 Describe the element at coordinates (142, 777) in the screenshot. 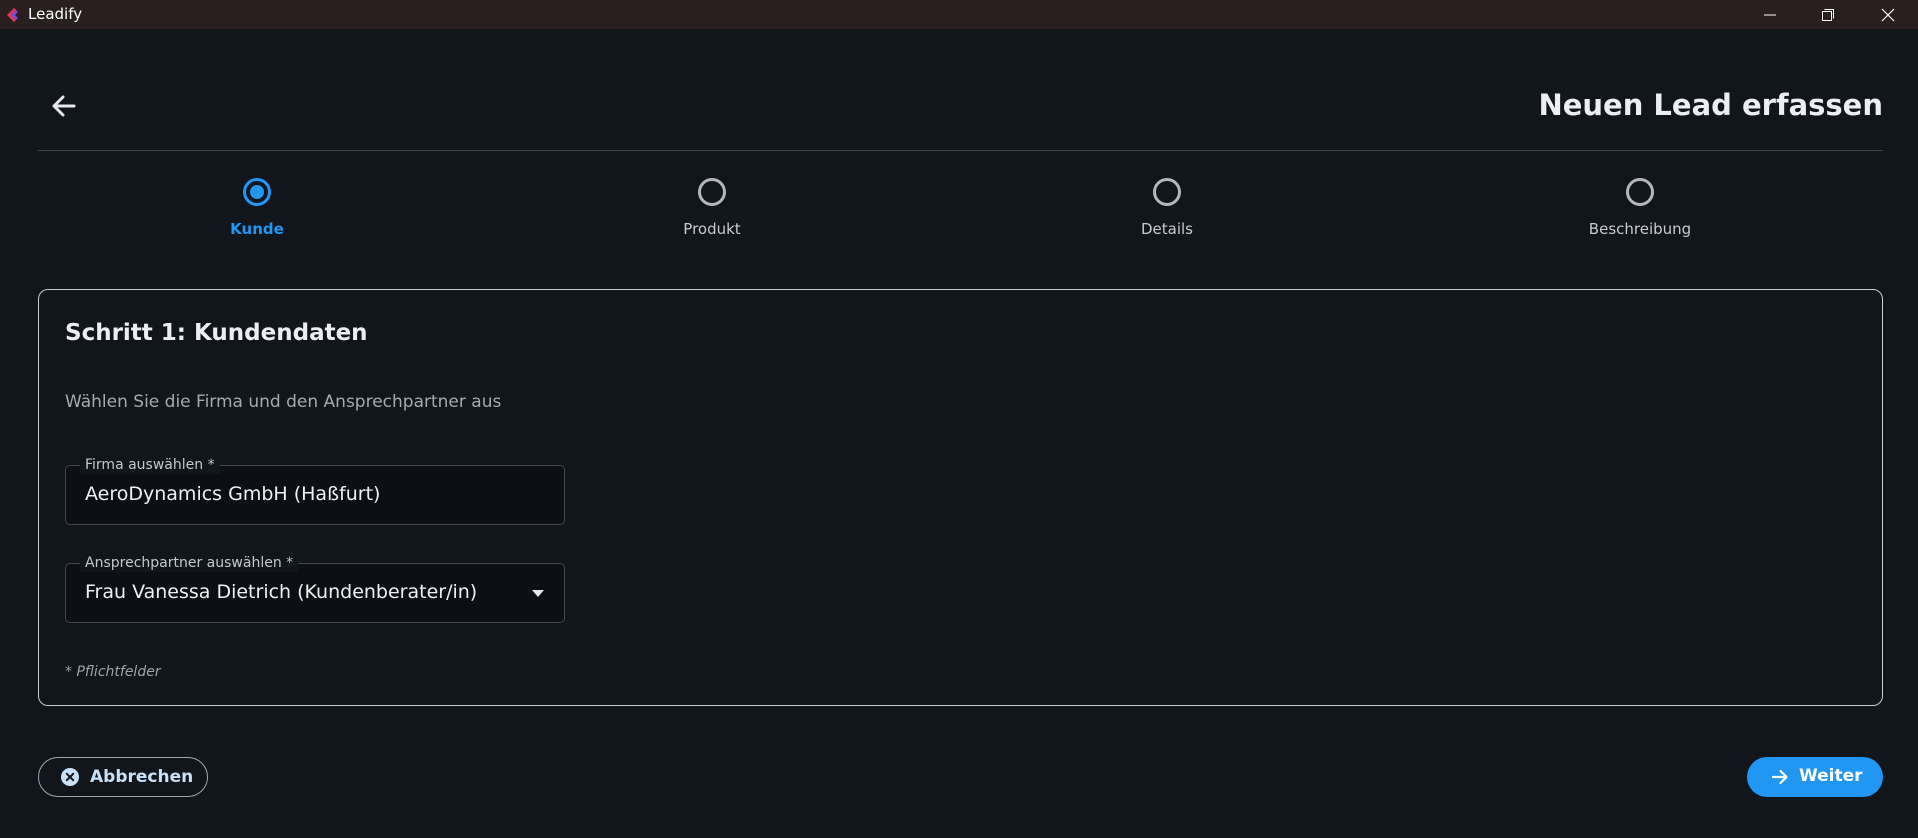

I see `cancel-button-label: Abbrechen` at that location.